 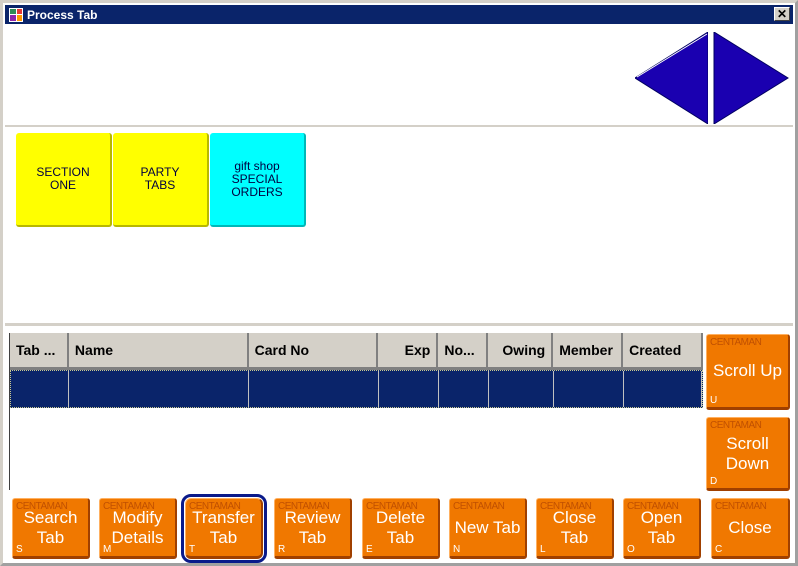 What do you see at coordinates (369, 549) in the screenshot?
I see `hotkey-label: E` at bounding box center [369, 549].